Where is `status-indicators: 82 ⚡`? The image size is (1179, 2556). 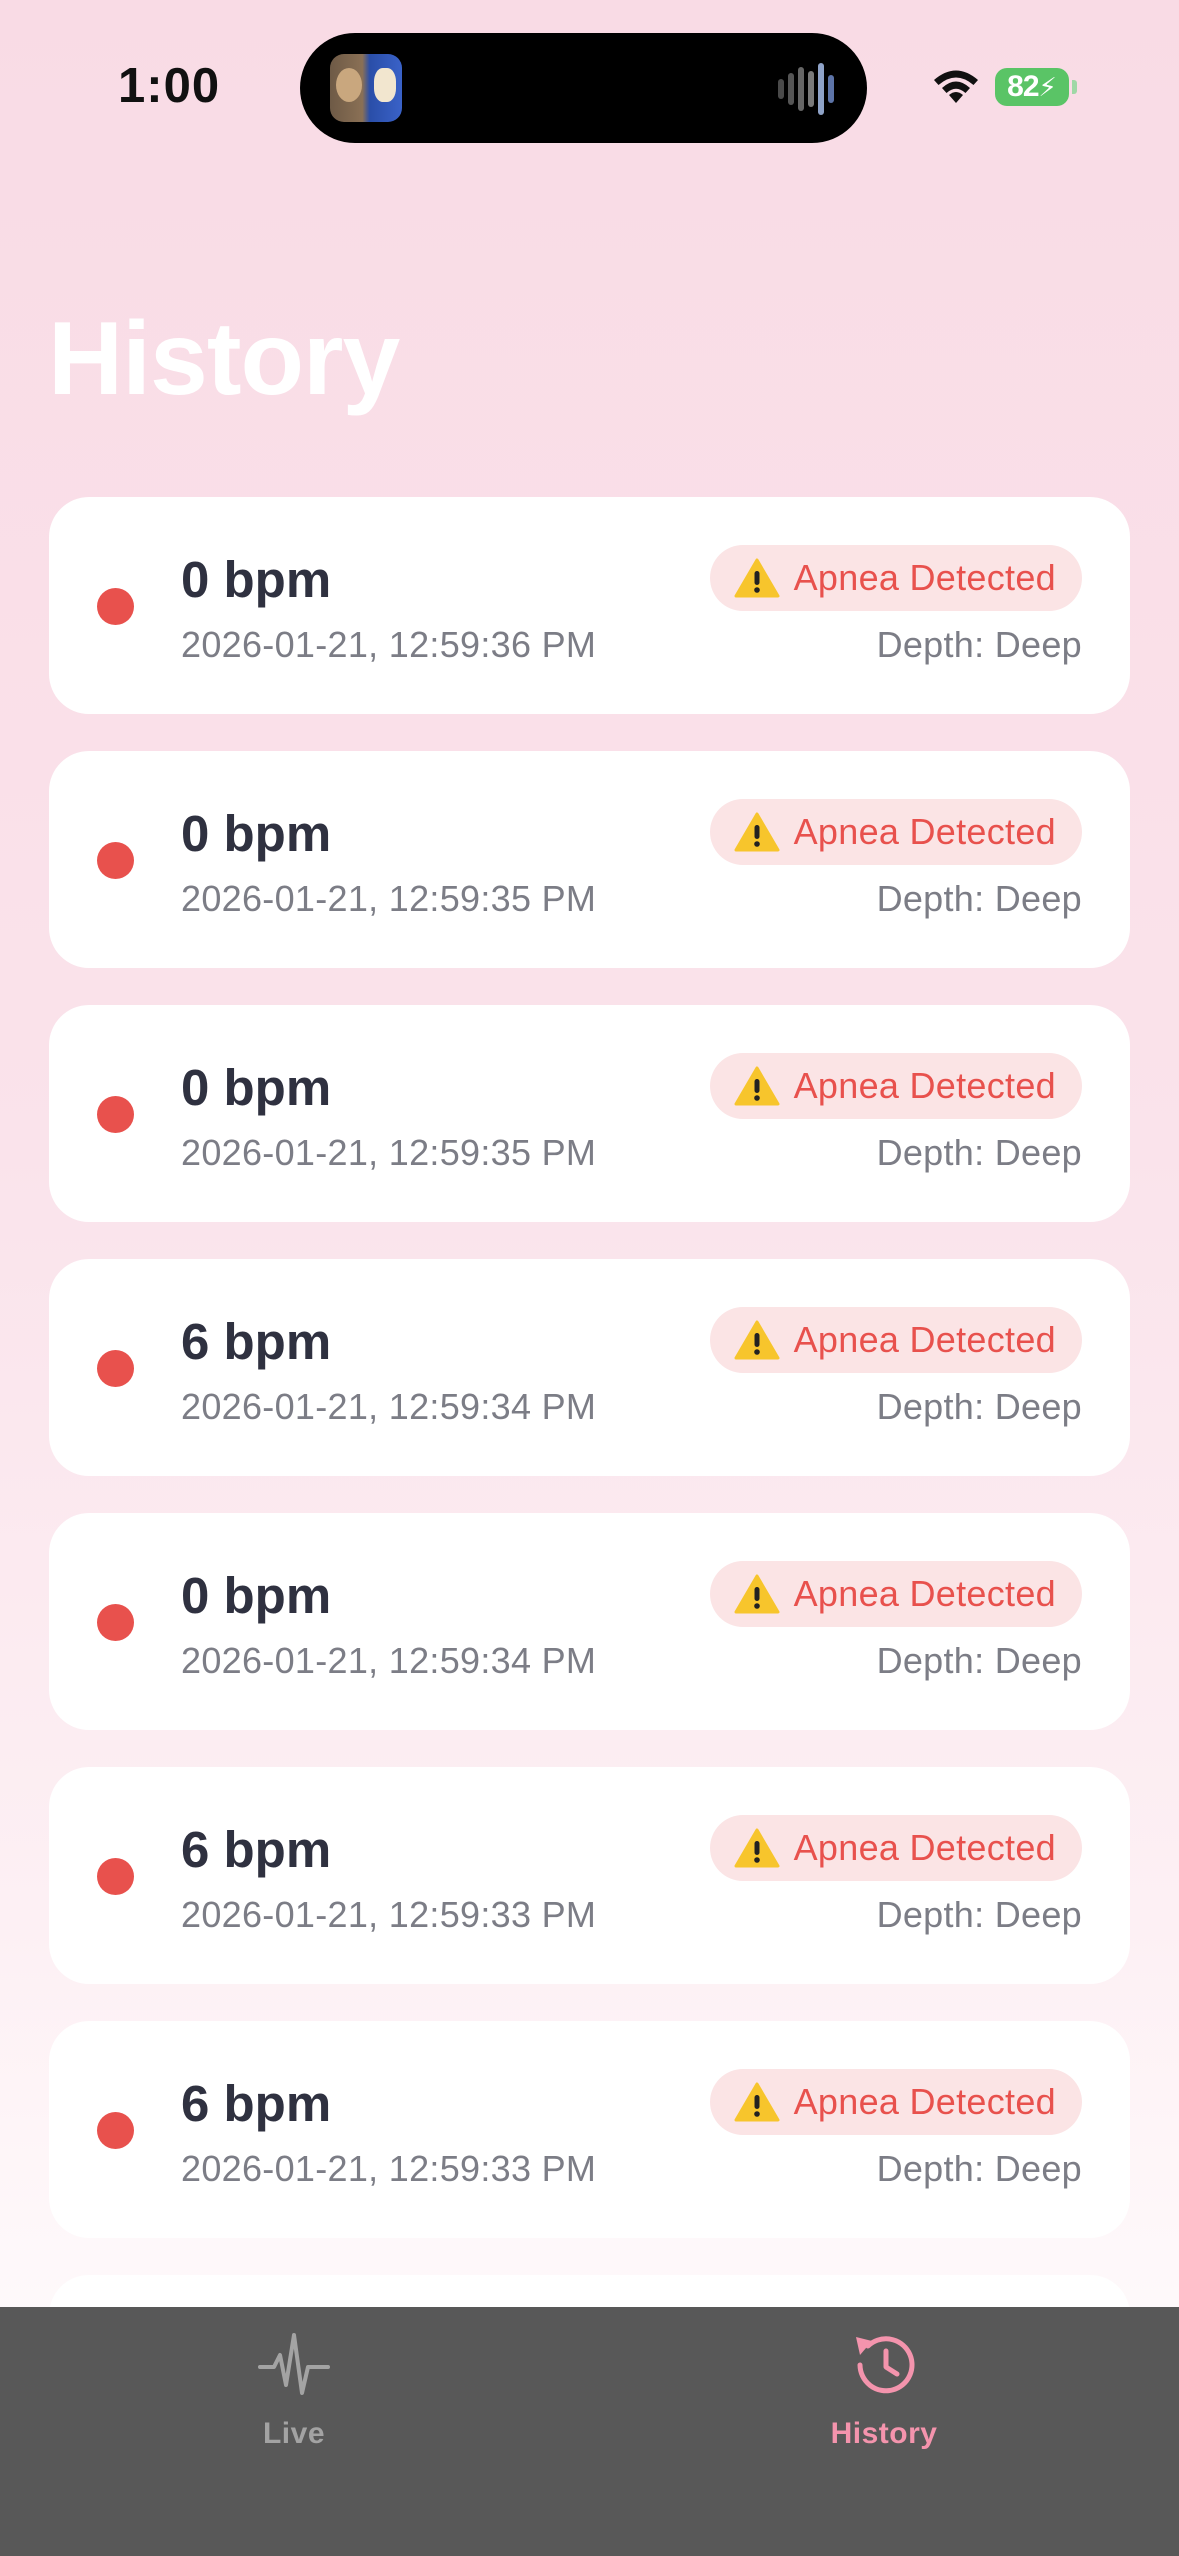 status-indicators: 82 ⚡ is located at coordinates (1004, 87).